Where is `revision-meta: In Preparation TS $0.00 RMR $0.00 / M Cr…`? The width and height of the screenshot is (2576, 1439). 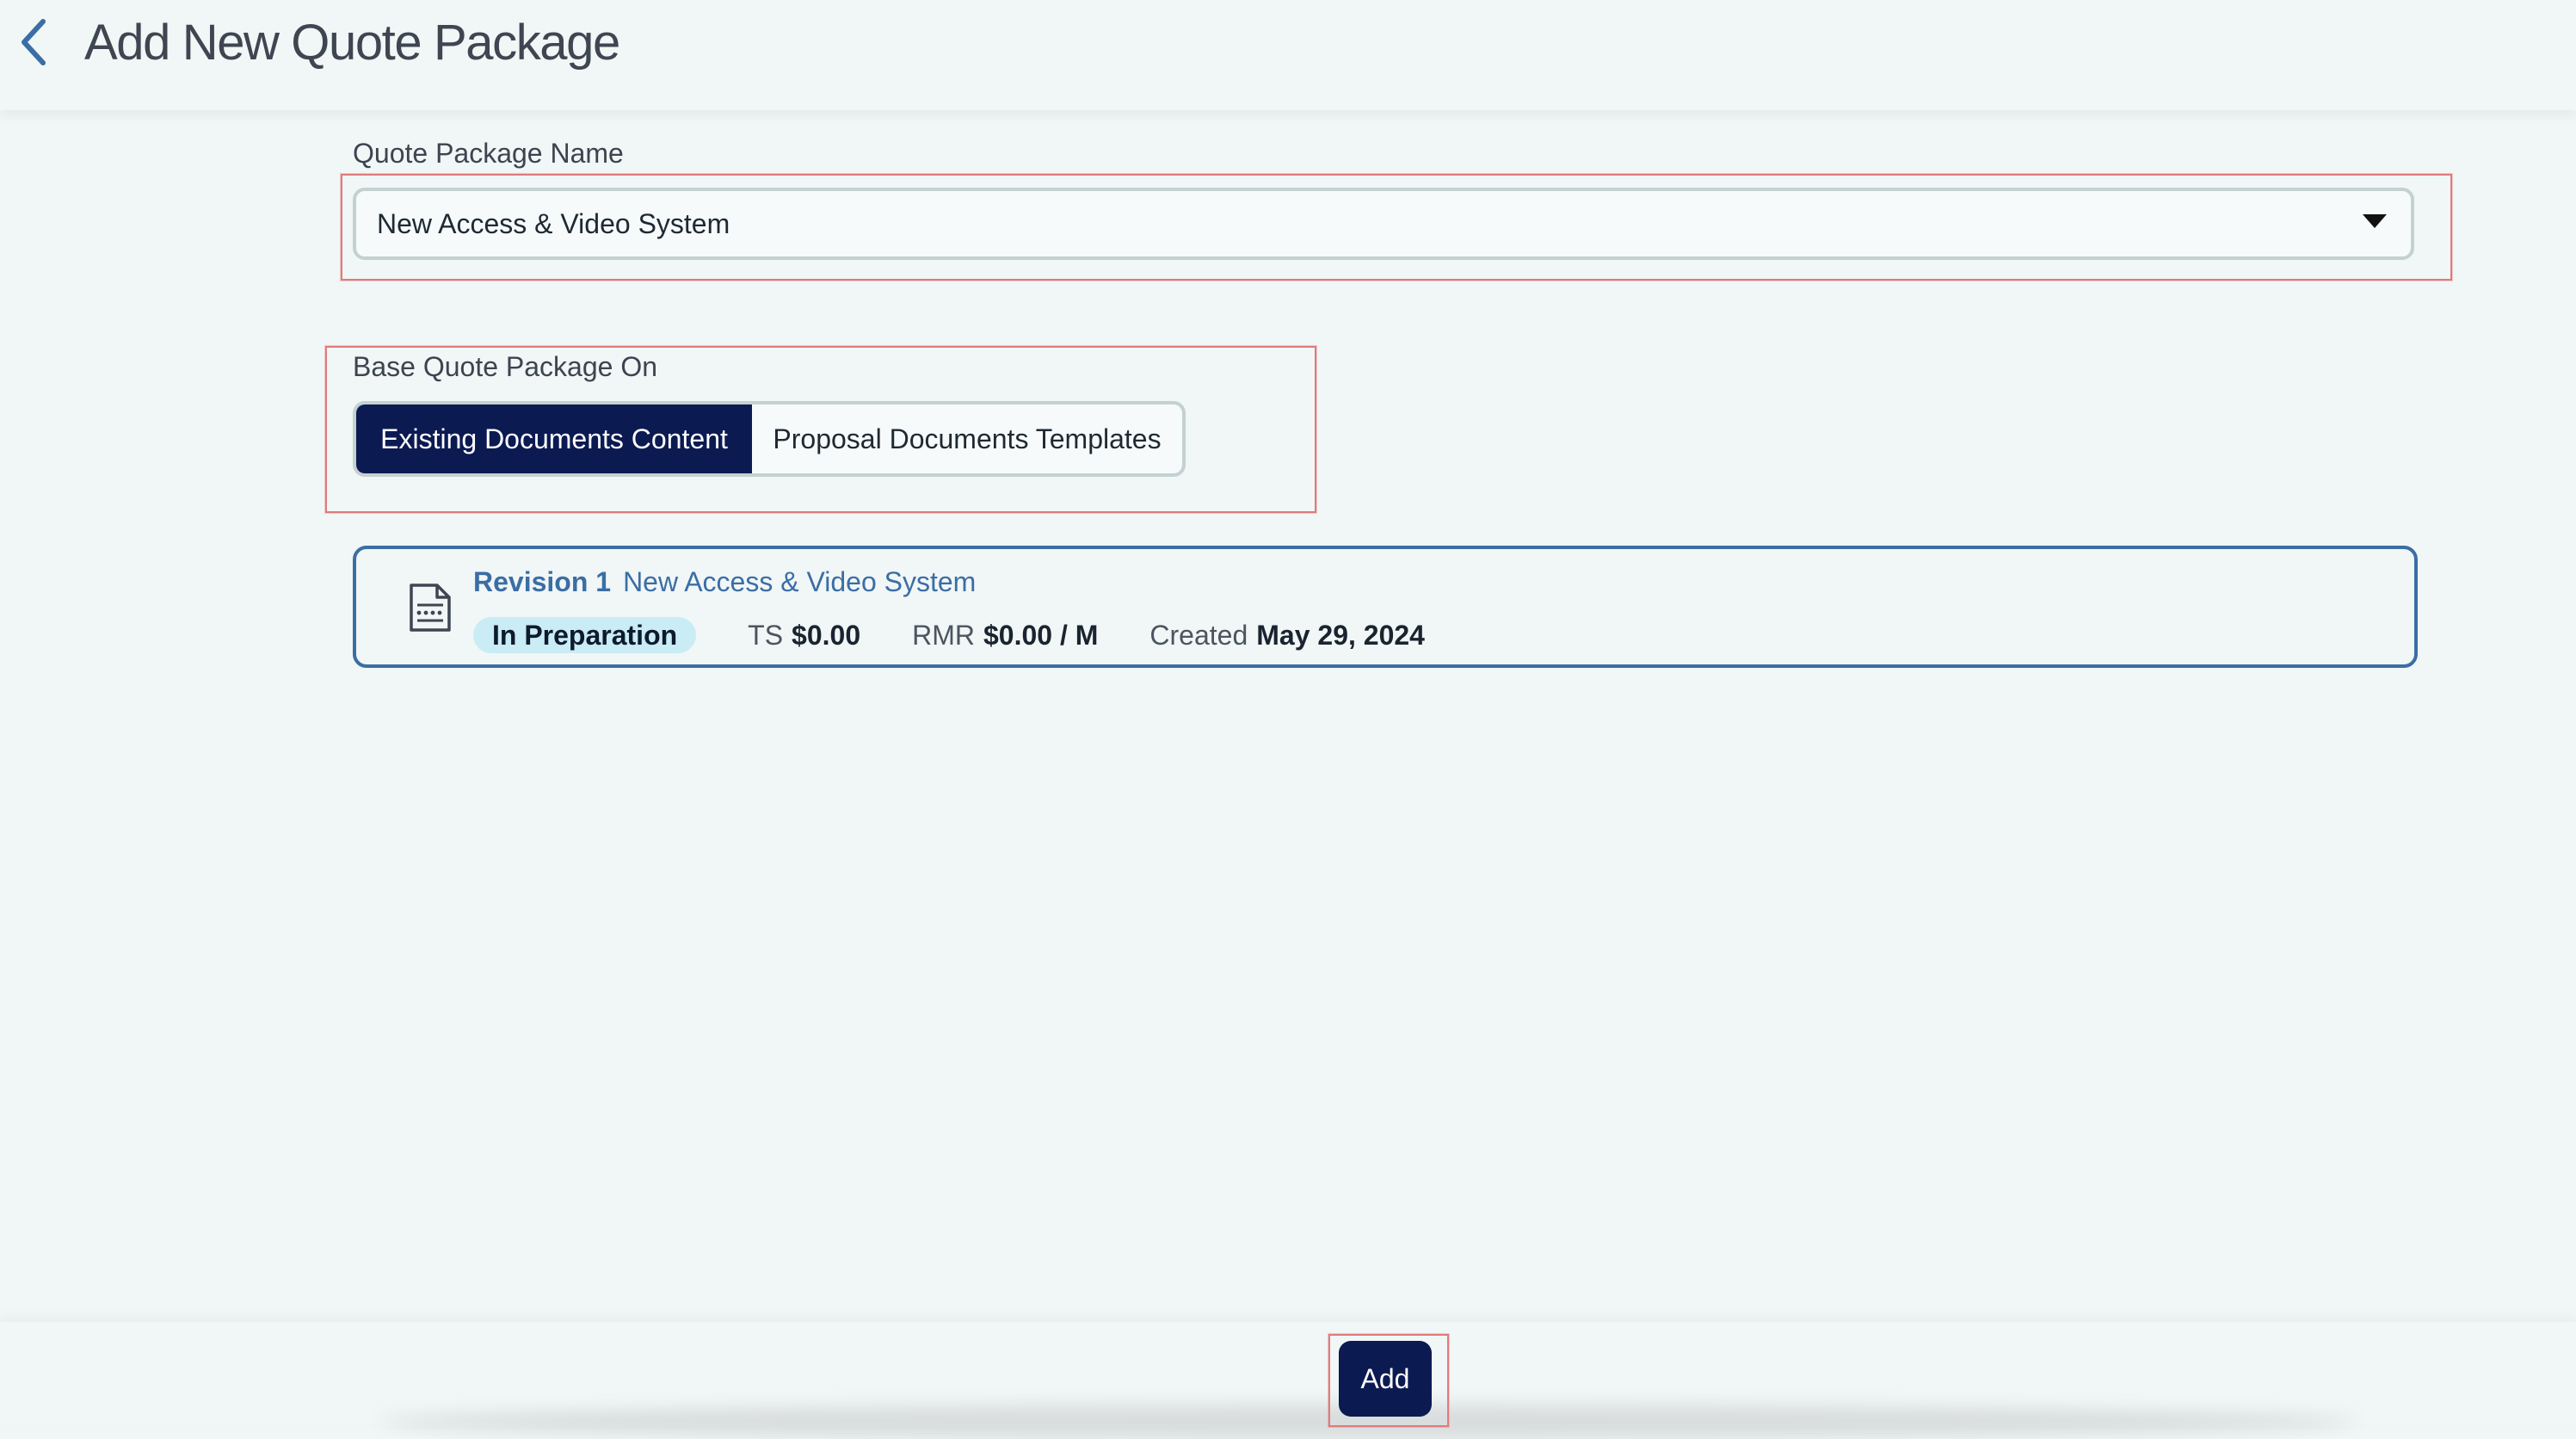
revision-meta: In Preparation TS $0.00 RMR $0.00 / M Cr… is located at coordinates (974, 635).